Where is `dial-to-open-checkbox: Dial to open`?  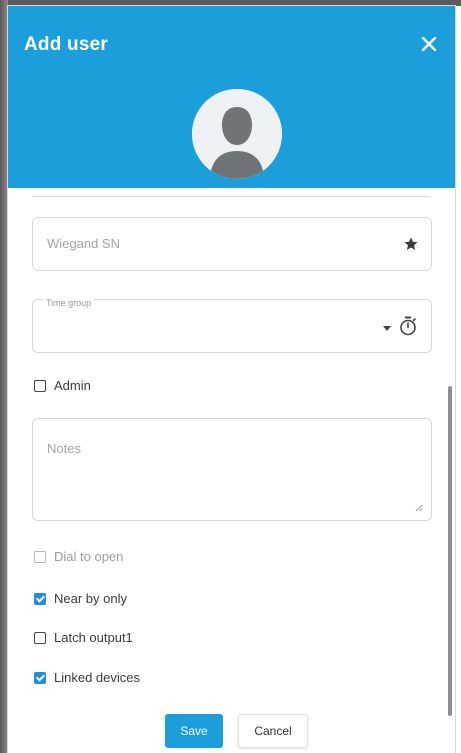 dial-to-open-checkbox: Dial to open is located at coordinates (78, 556).